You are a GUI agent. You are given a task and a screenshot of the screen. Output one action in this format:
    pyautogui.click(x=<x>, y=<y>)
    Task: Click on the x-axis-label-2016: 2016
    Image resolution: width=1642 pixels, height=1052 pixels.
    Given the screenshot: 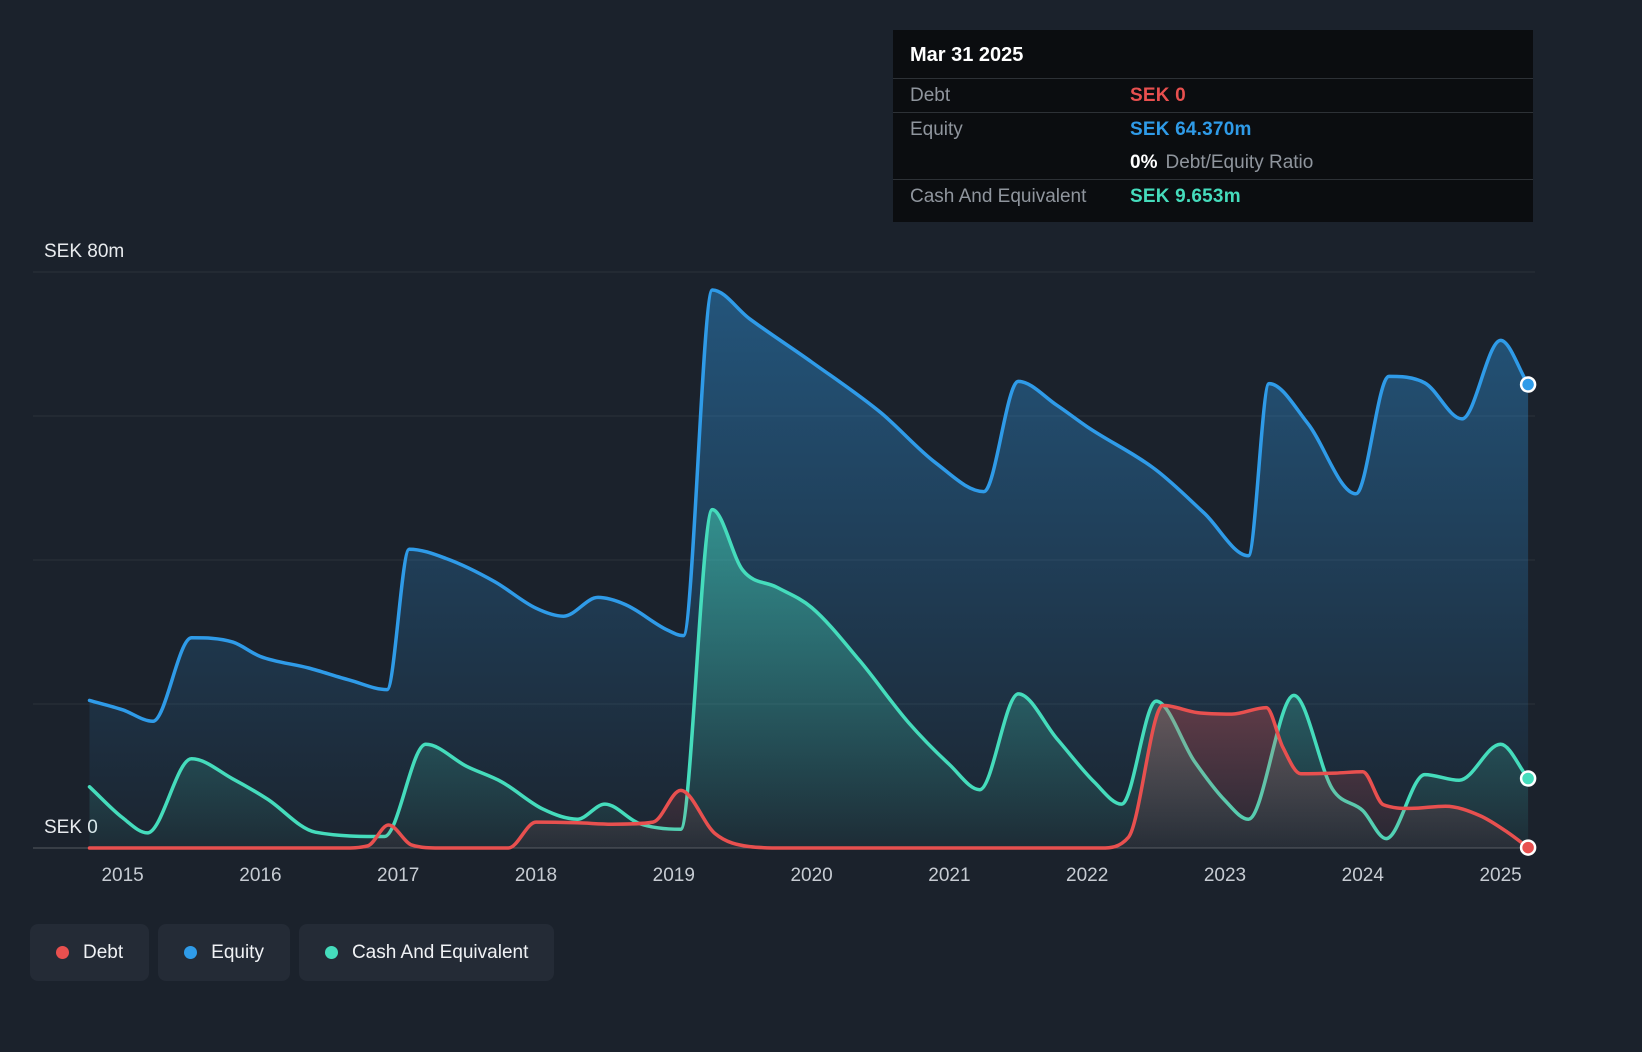 What is the action you would take?
    pyautogui.click(x=260, y=875)
    